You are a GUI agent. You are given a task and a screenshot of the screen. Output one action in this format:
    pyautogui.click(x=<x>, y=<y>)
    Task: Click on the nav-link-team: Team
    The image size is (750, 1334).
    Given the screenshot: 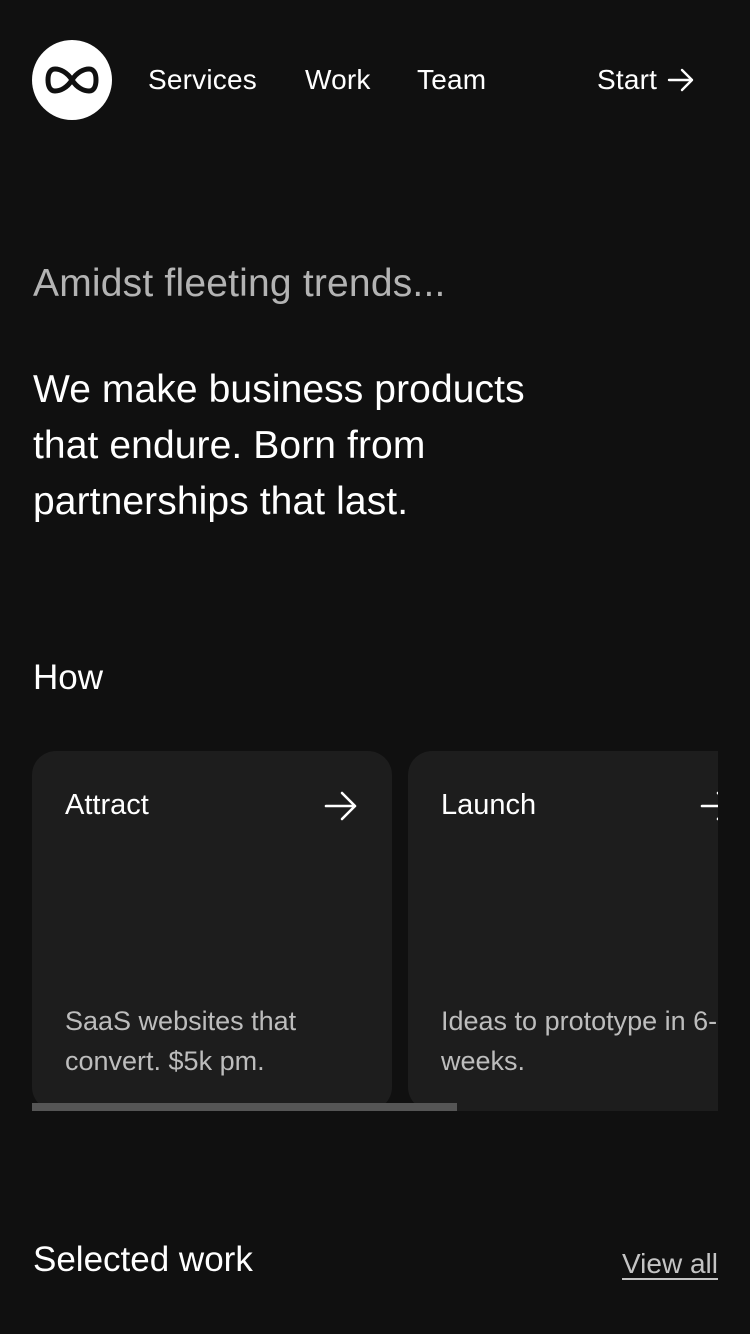 What is the action you would take?
    pyautogui.click(x=451, y=80)
    